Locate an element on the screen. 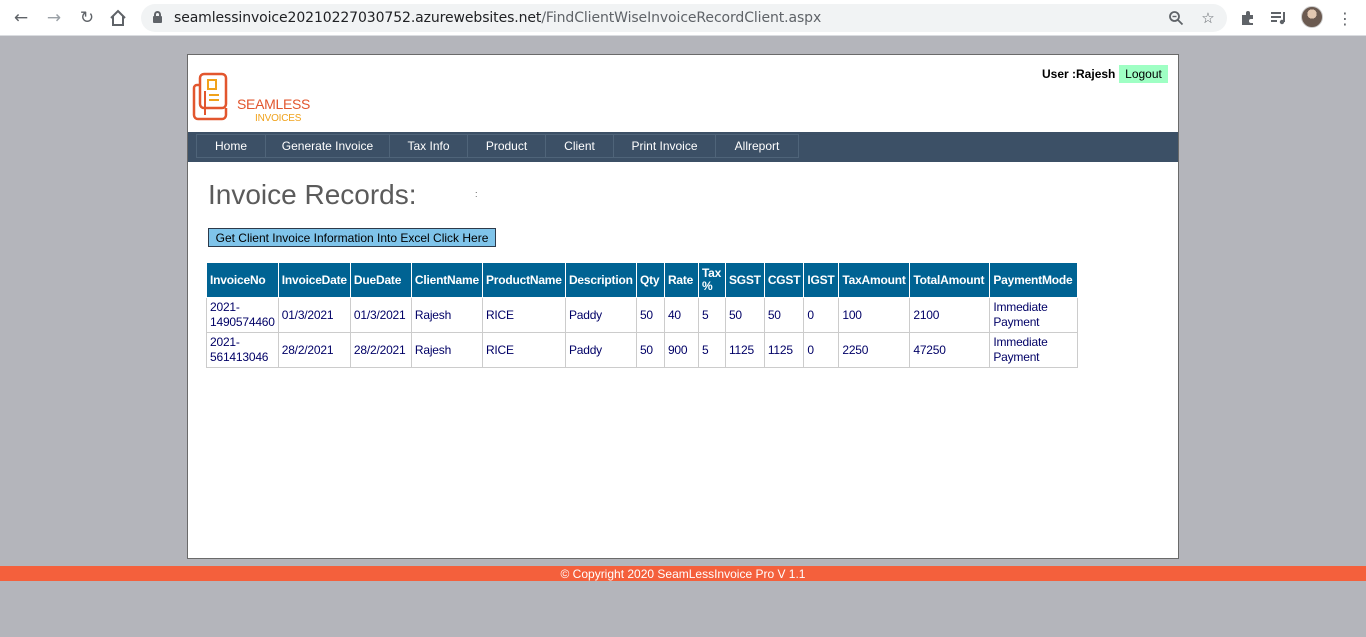 This screenshot has height=637, width=1366. media-queue-icon is located at coordinates (1279, 18).